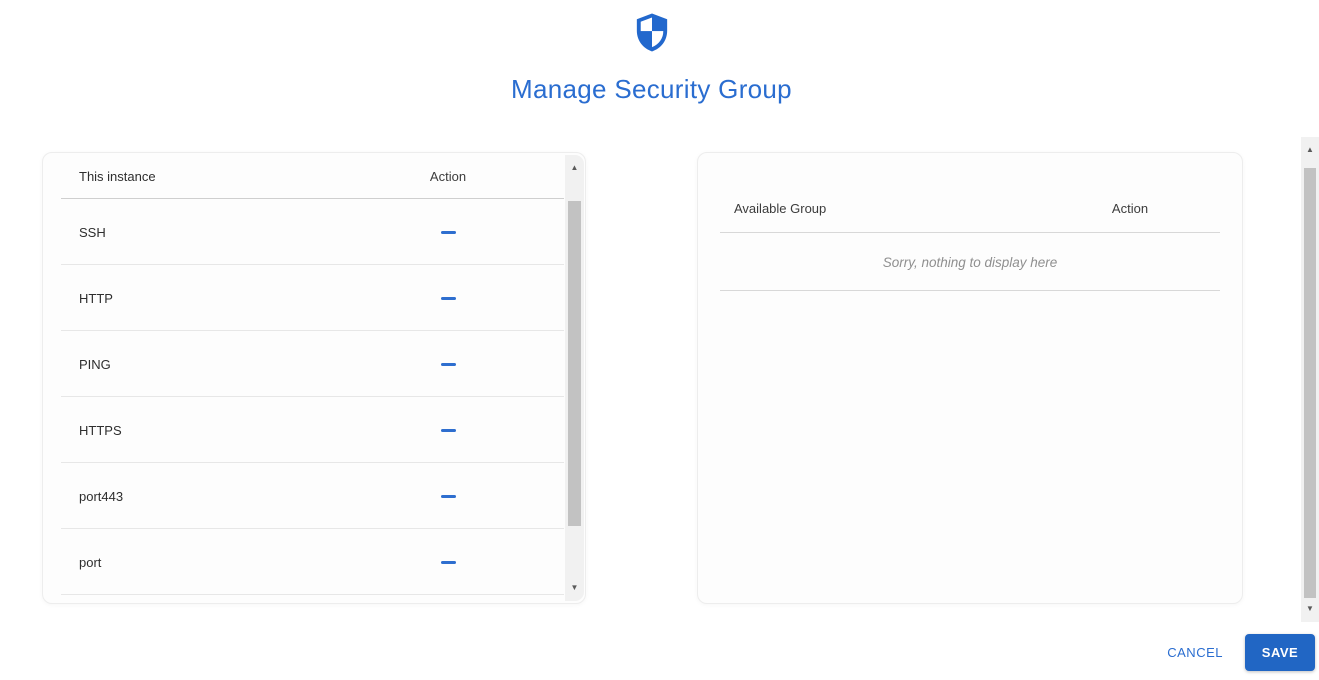 Image resolution: width=1319 pixels, height=680 pixels. What do you see at coordinates (101, 496) in the screenshot?
I see `instance-name: port443` at bounding box center [101, 496].